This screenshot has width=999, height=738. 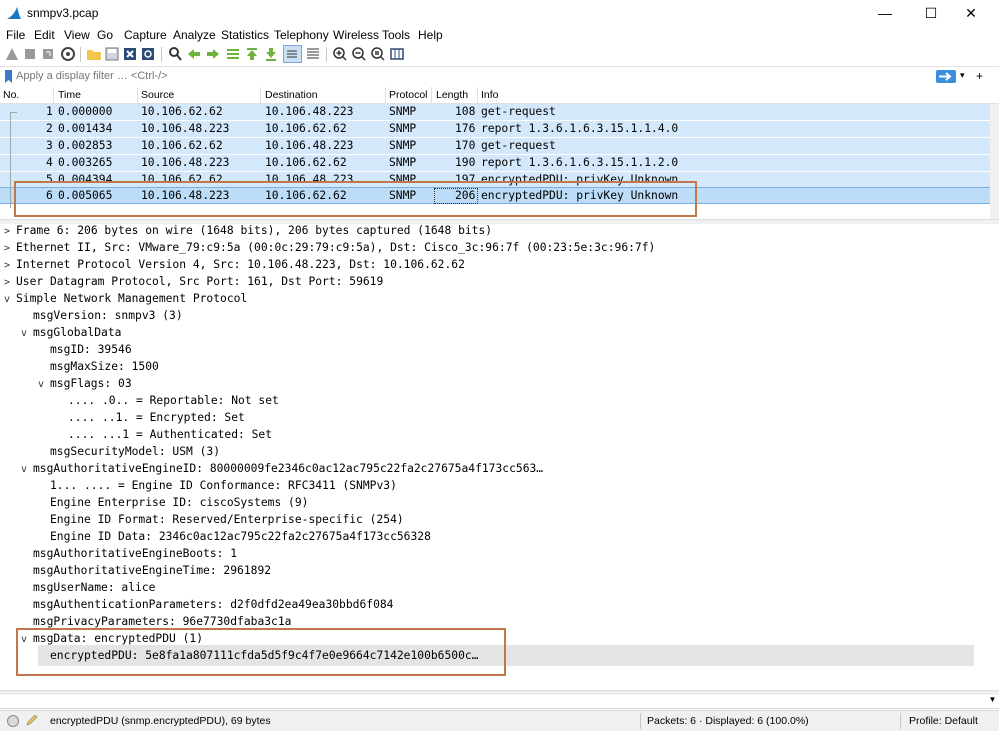 What do you see at coordinates (167, 402) in the screenshot?
I see `tree-item-flag-reportable: .... .0.. = Reportable: Not set` at bounding box center [167, 402].